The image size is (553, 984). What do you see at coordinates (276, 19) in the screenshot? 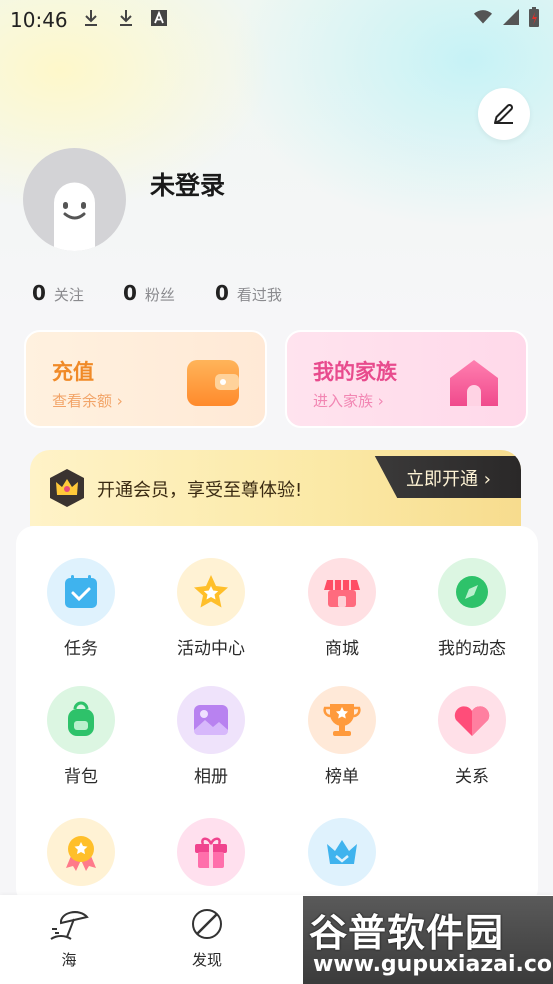
I see `status-bar: 10:46` at bounding box center [276, 19].